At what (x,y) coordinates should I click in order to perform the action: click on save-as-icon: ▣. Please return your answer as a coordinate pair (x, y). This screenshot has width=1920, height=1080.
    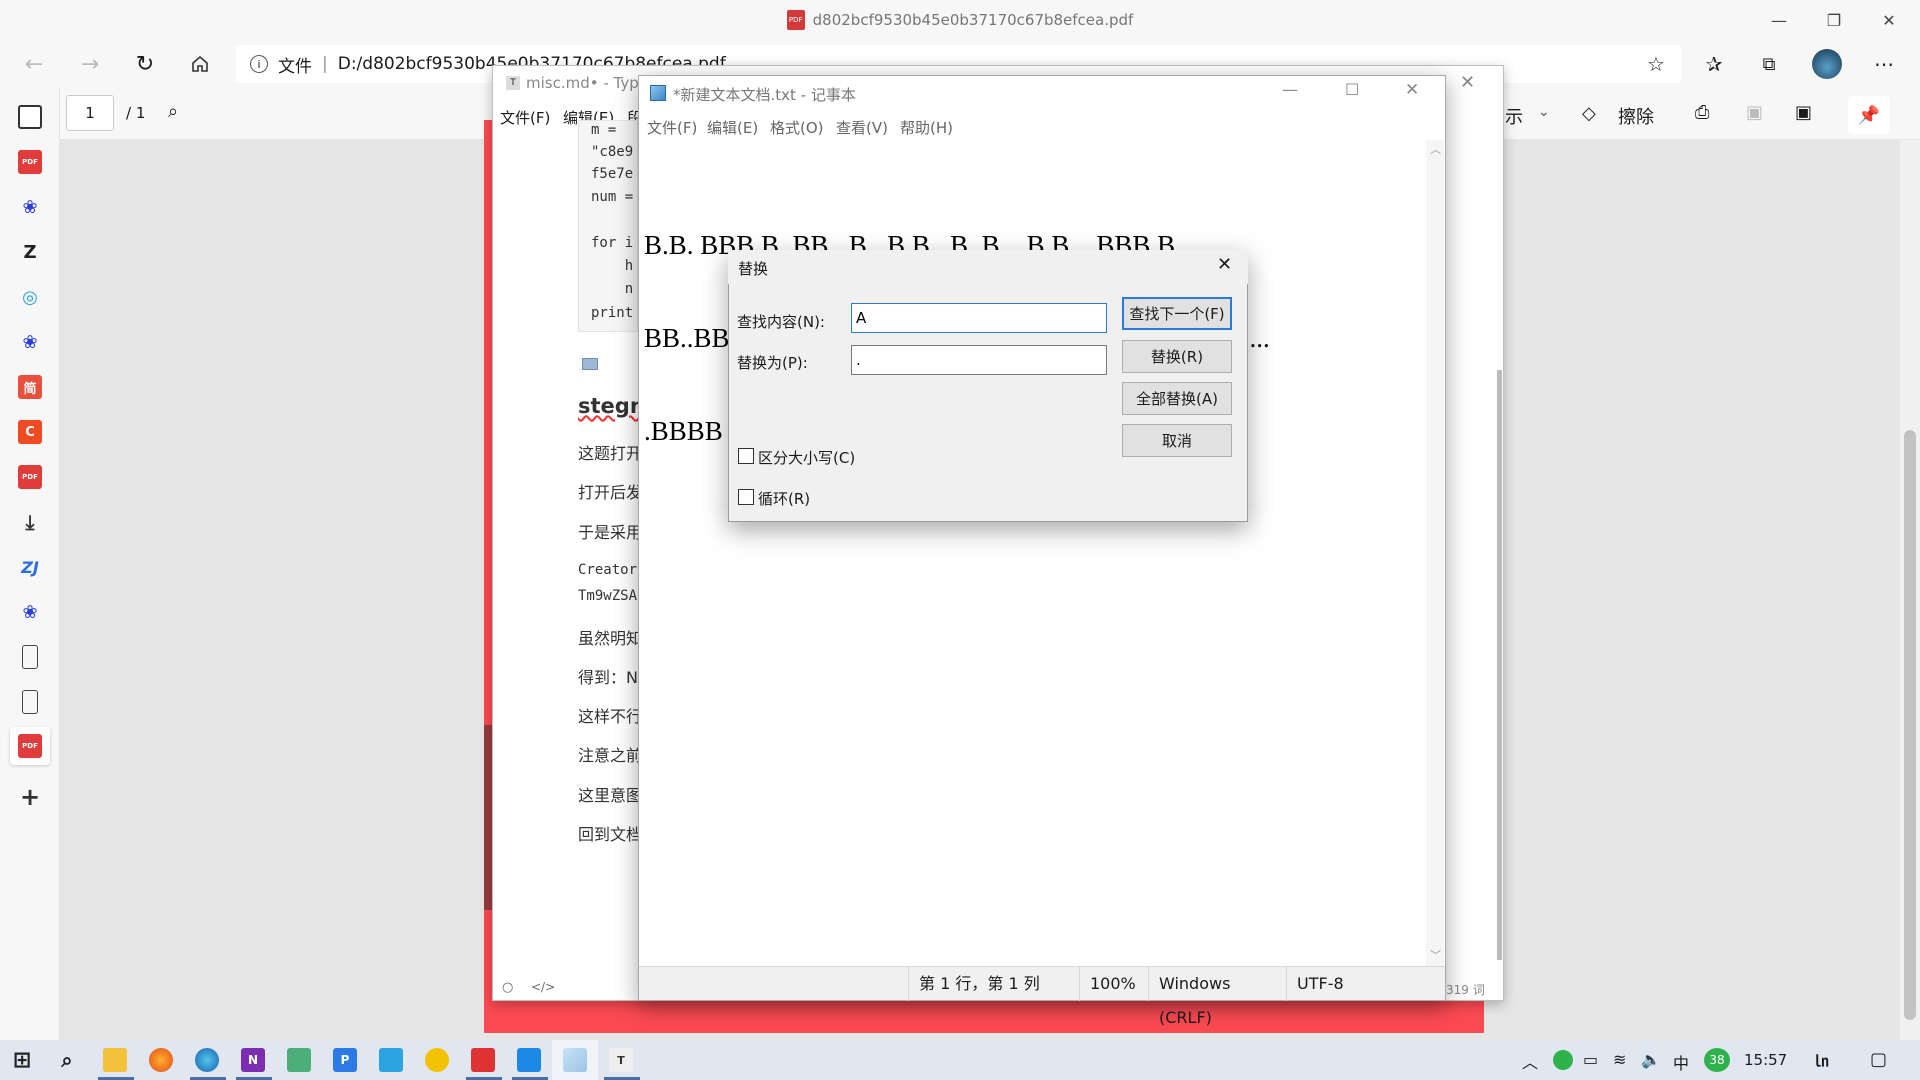
    Looking at the image, I should click on (1803, 112).